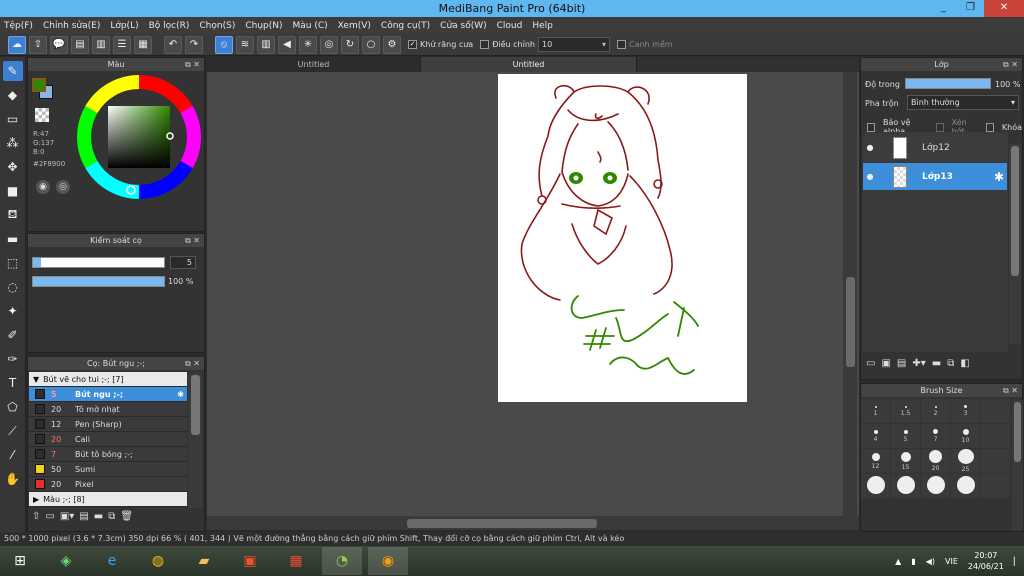  What do you see at coordinates (122, 44) in the screenshot?
I see `list-icon: ☰` at bounding box center [122, 44].